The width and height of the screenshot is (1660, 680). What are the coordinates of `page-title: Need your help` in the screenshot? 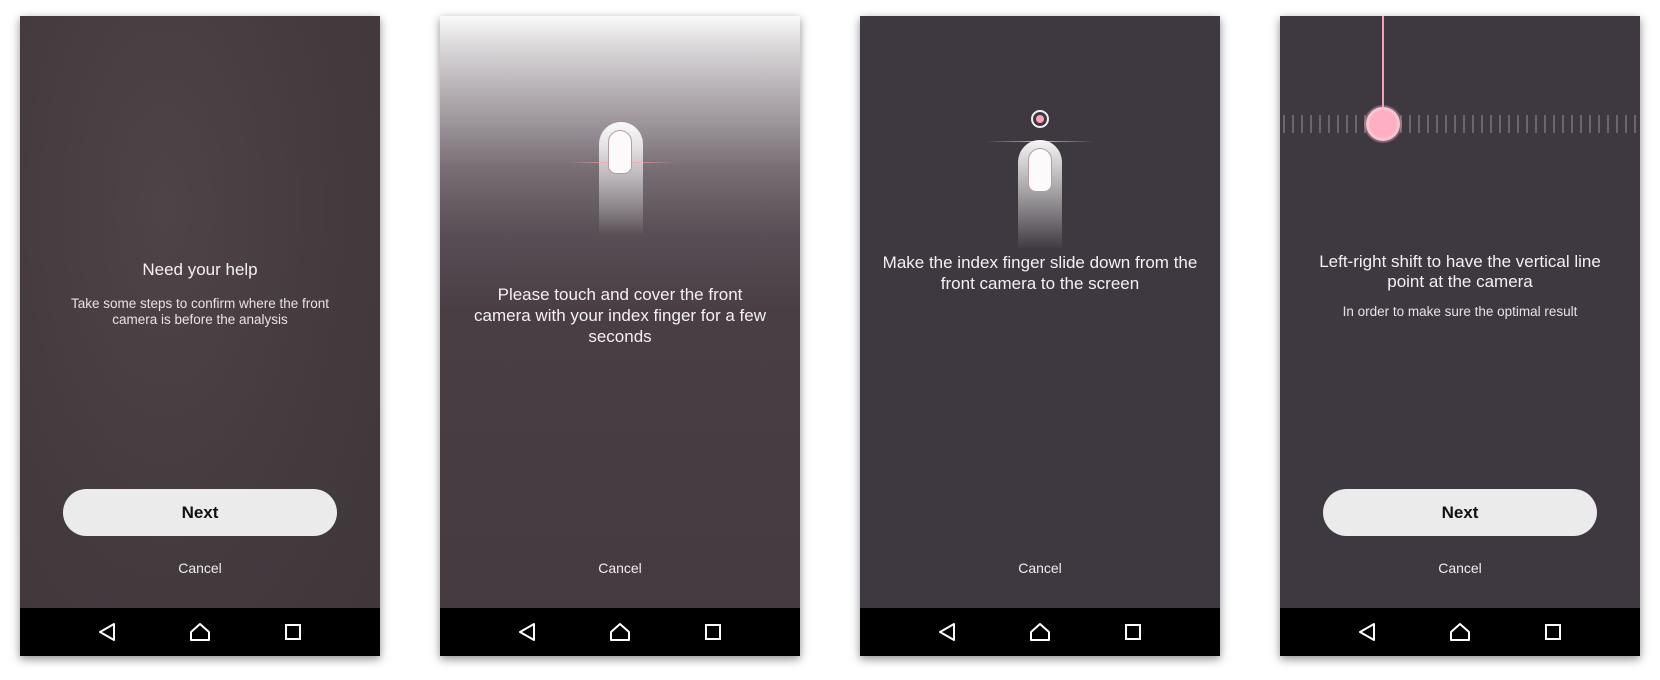 It's located at (200, 269).